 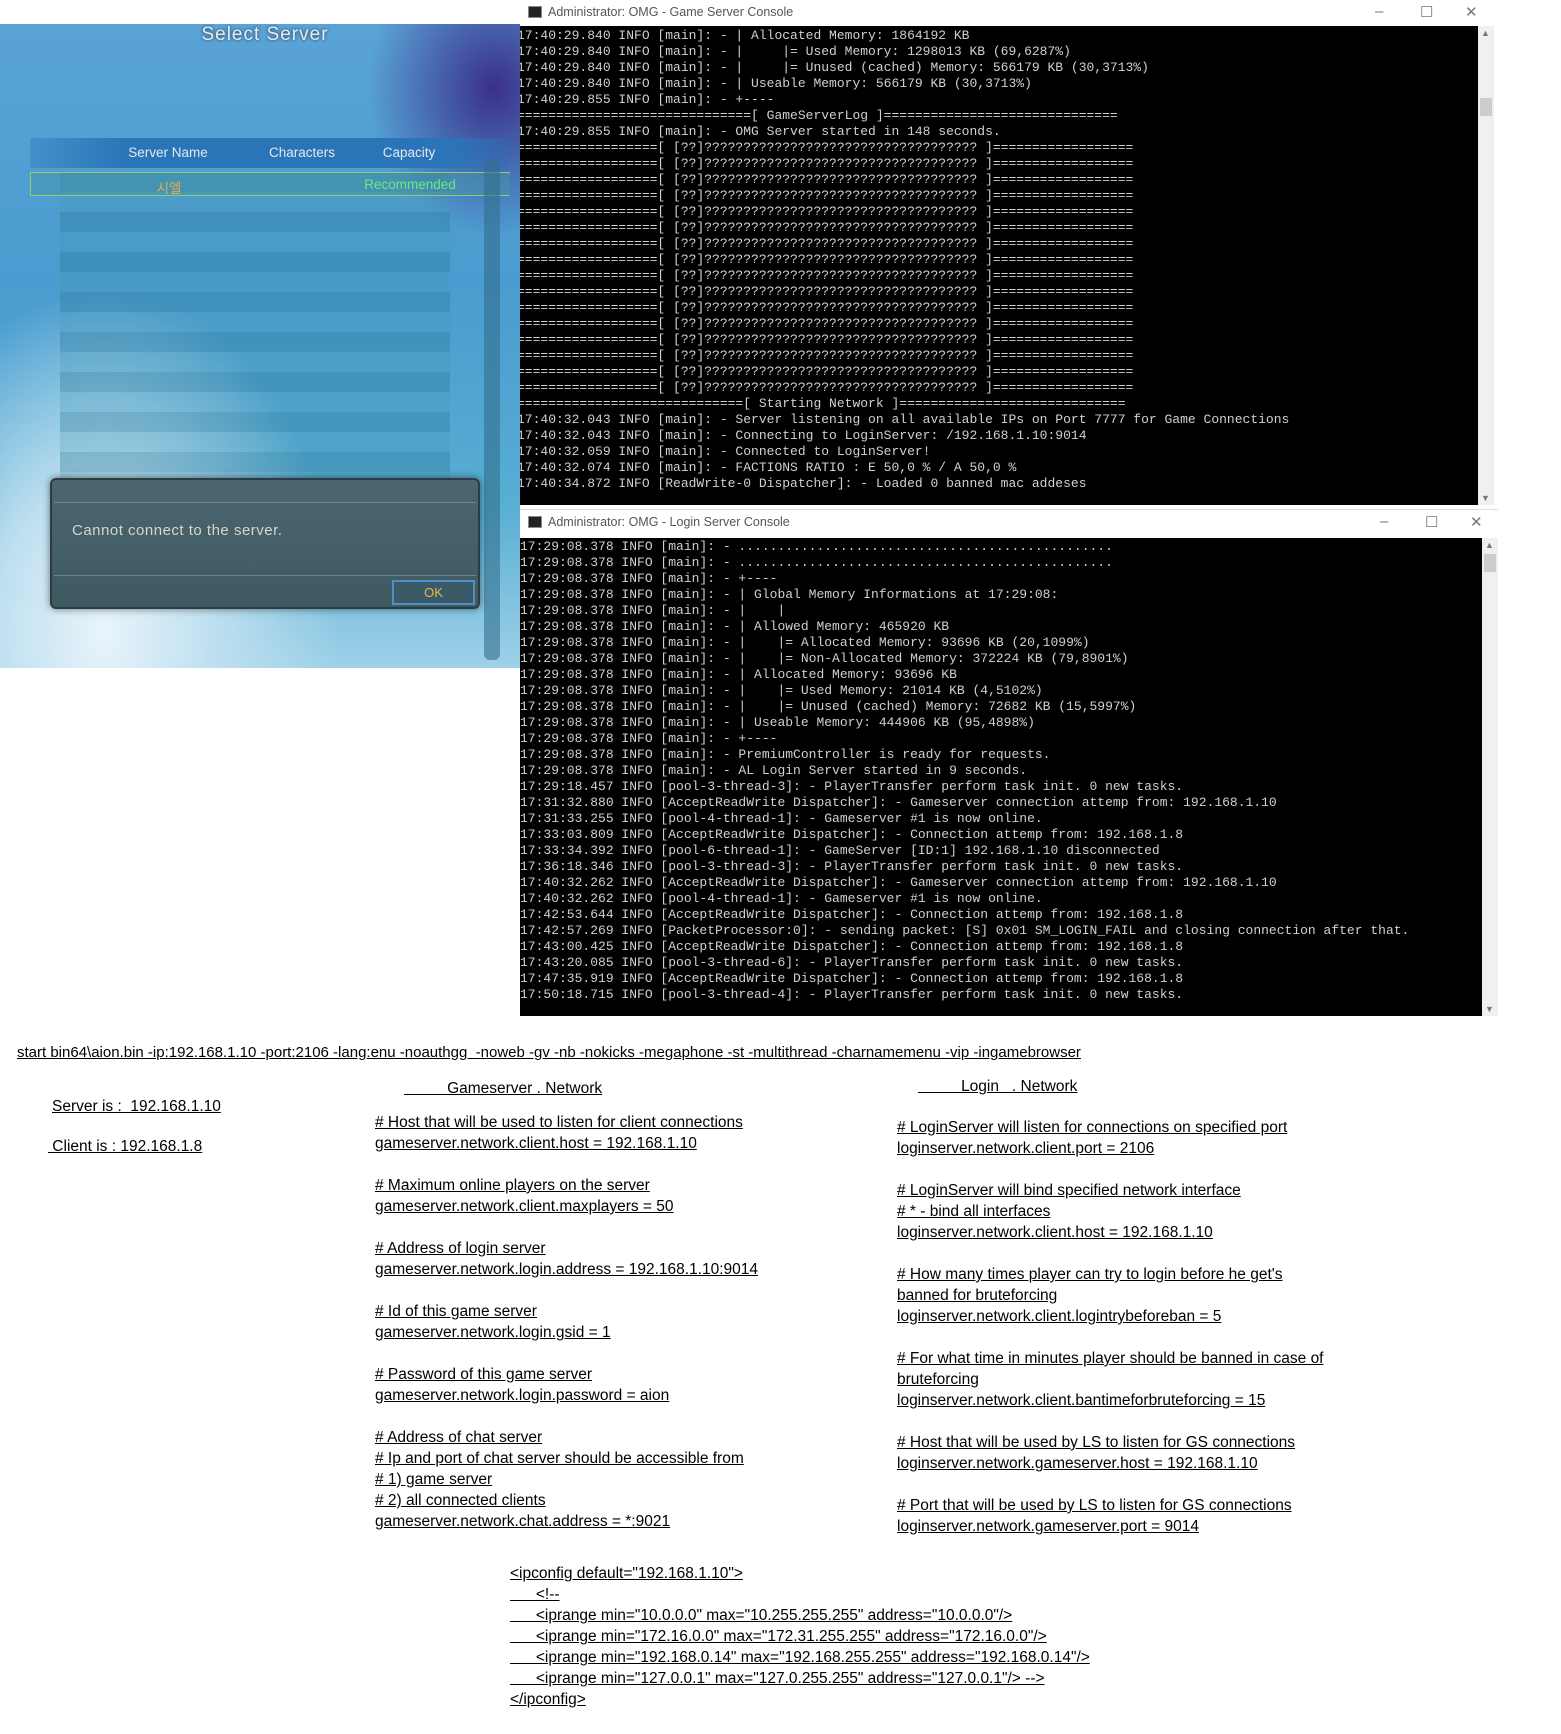 I want to click on server-ip-note: Server is : 192.168.1.10, so click(x=136, y=1106).